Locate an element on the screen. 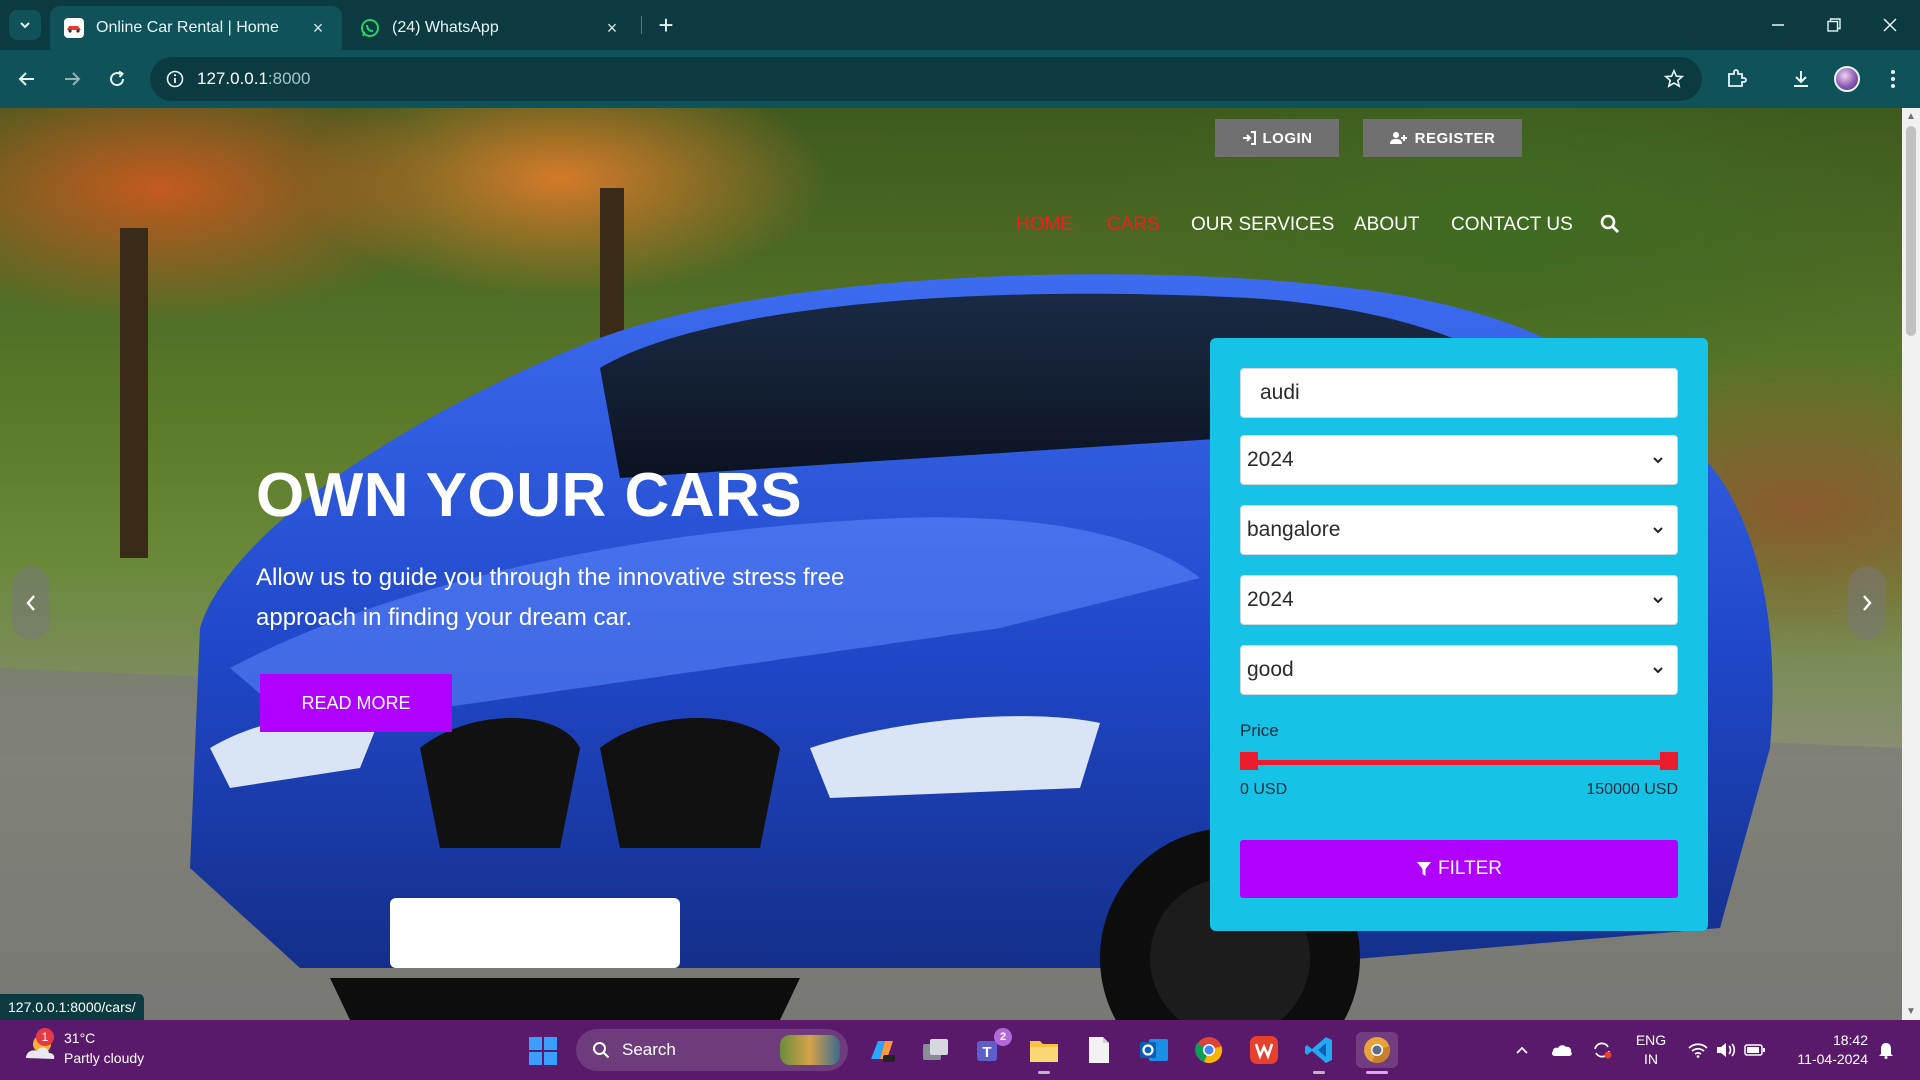  condition-select-value: good is located at coordinates (1270, 669).